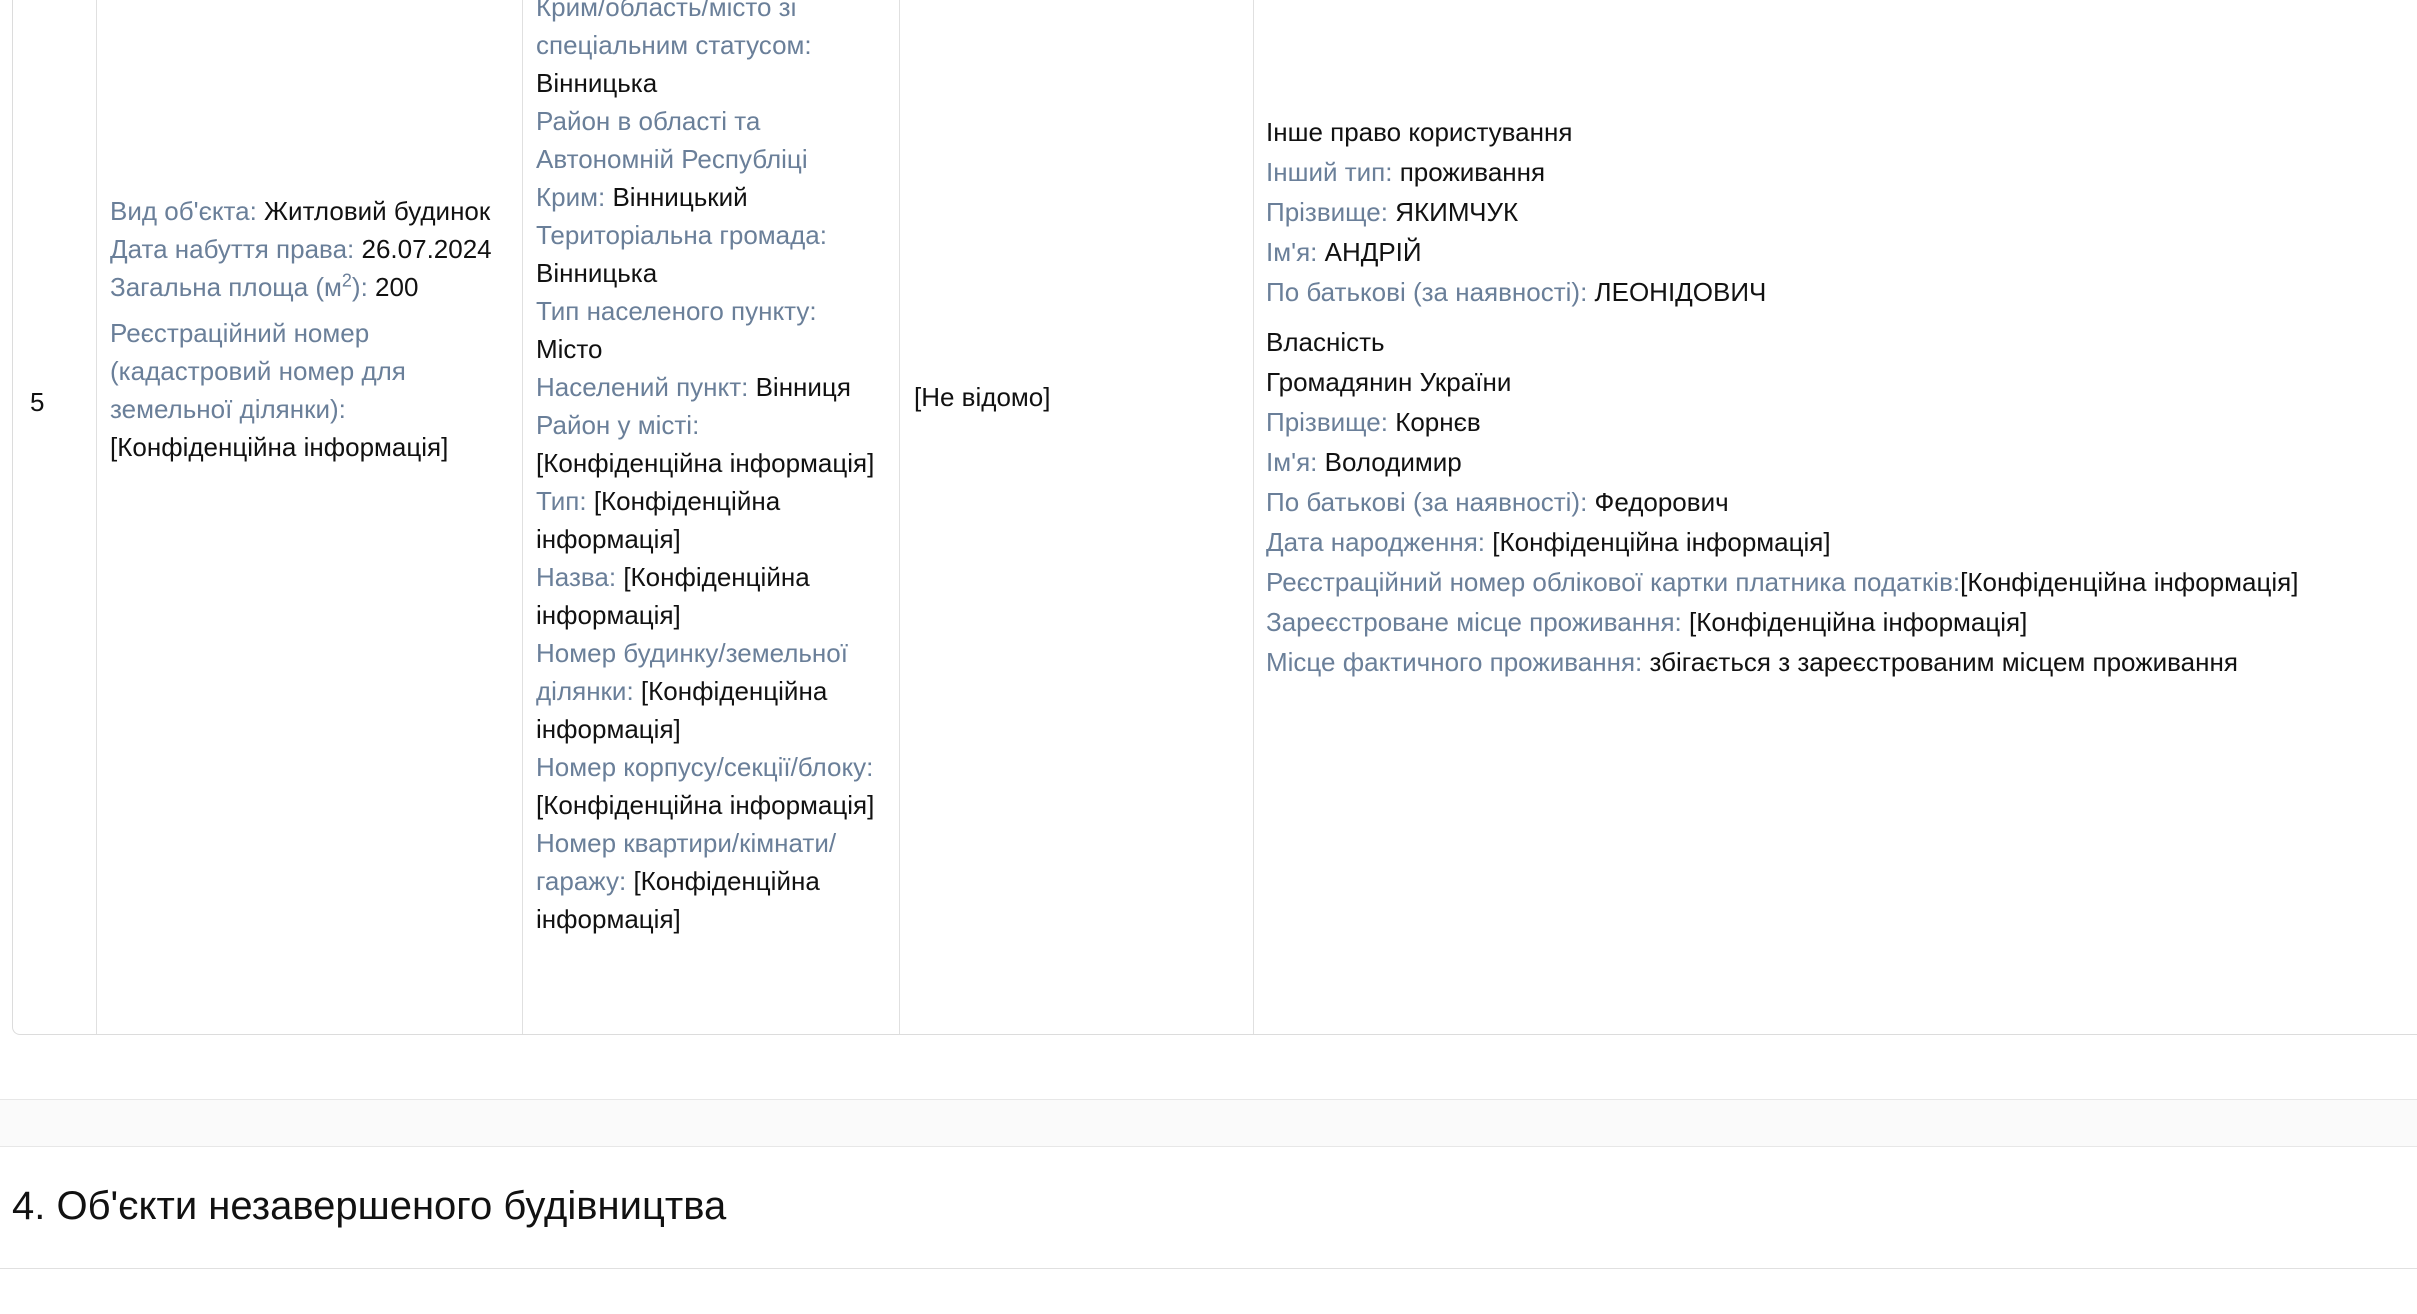  What do you see at coordinates (1077, 517) in the screenshot?
I see `table-cell-value` at bounding box center [1077, 517].